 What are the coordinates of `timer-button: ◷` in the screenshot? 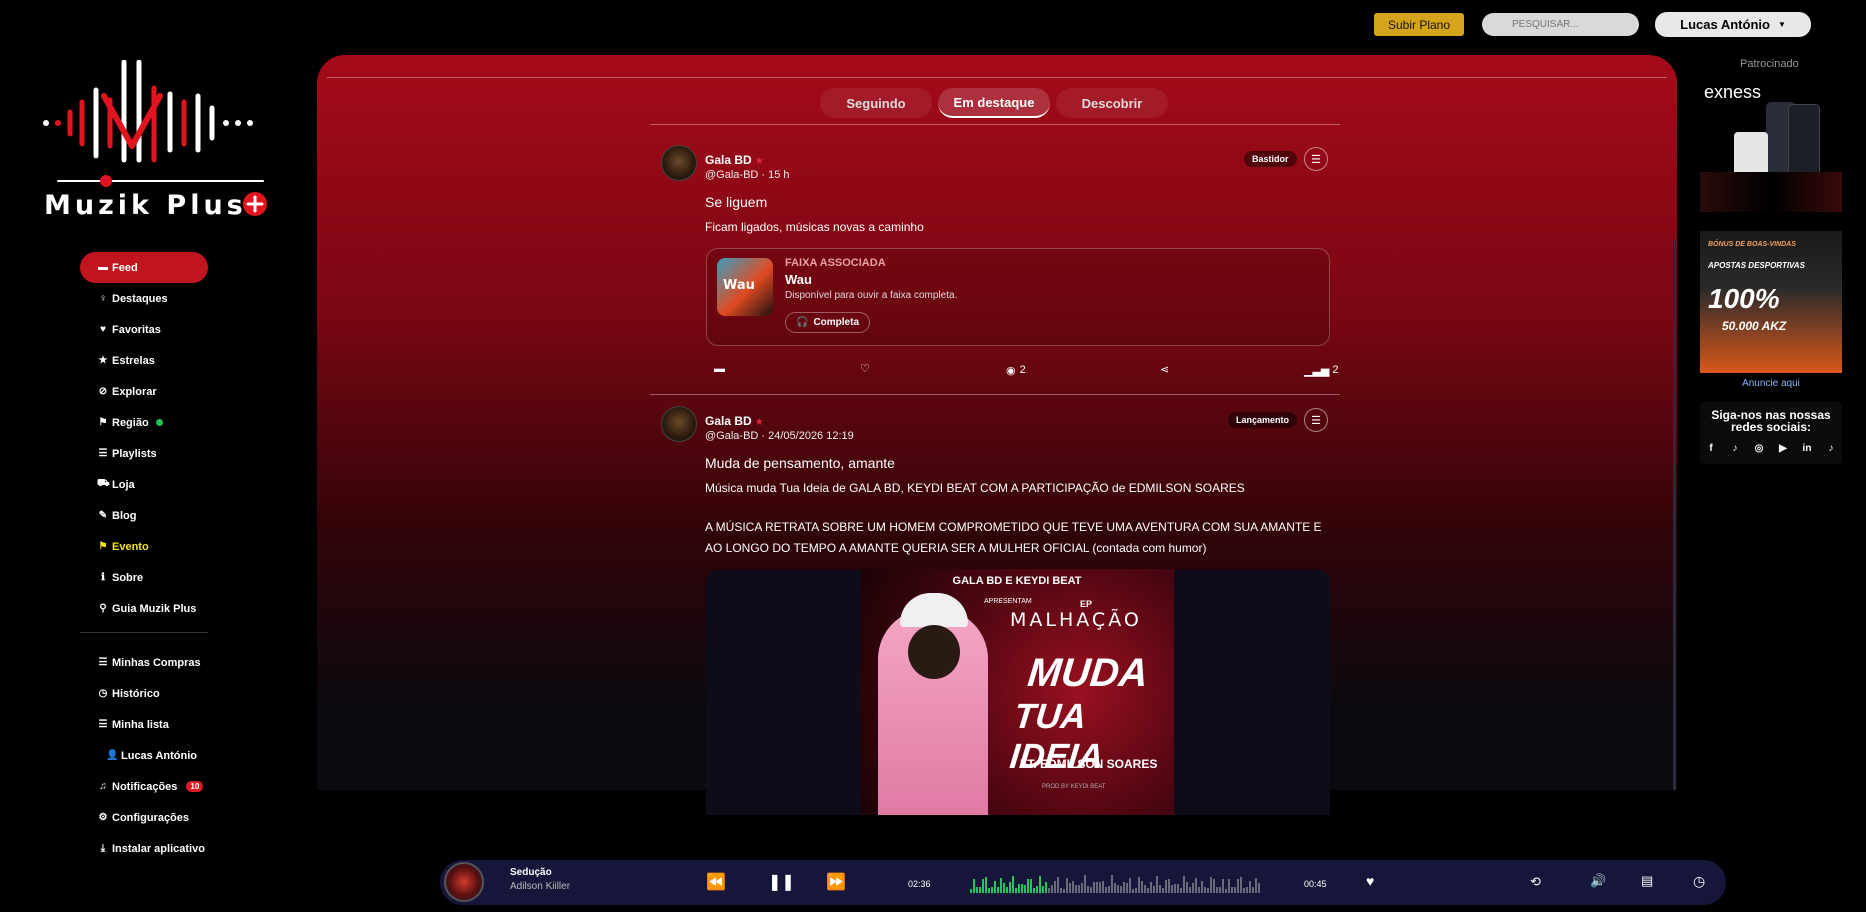 It's located at (1699, 881).